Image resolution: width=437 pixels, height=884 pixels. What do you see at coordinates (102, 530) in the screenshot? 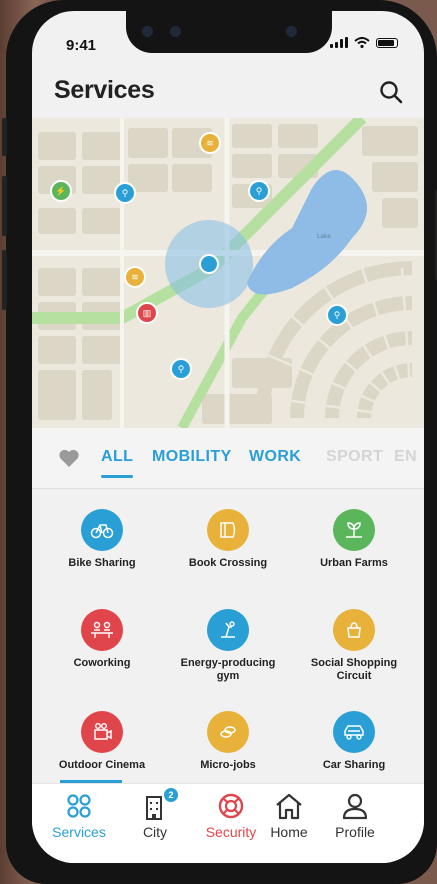
I see `bike-icon` at bounding box center [102, 530].